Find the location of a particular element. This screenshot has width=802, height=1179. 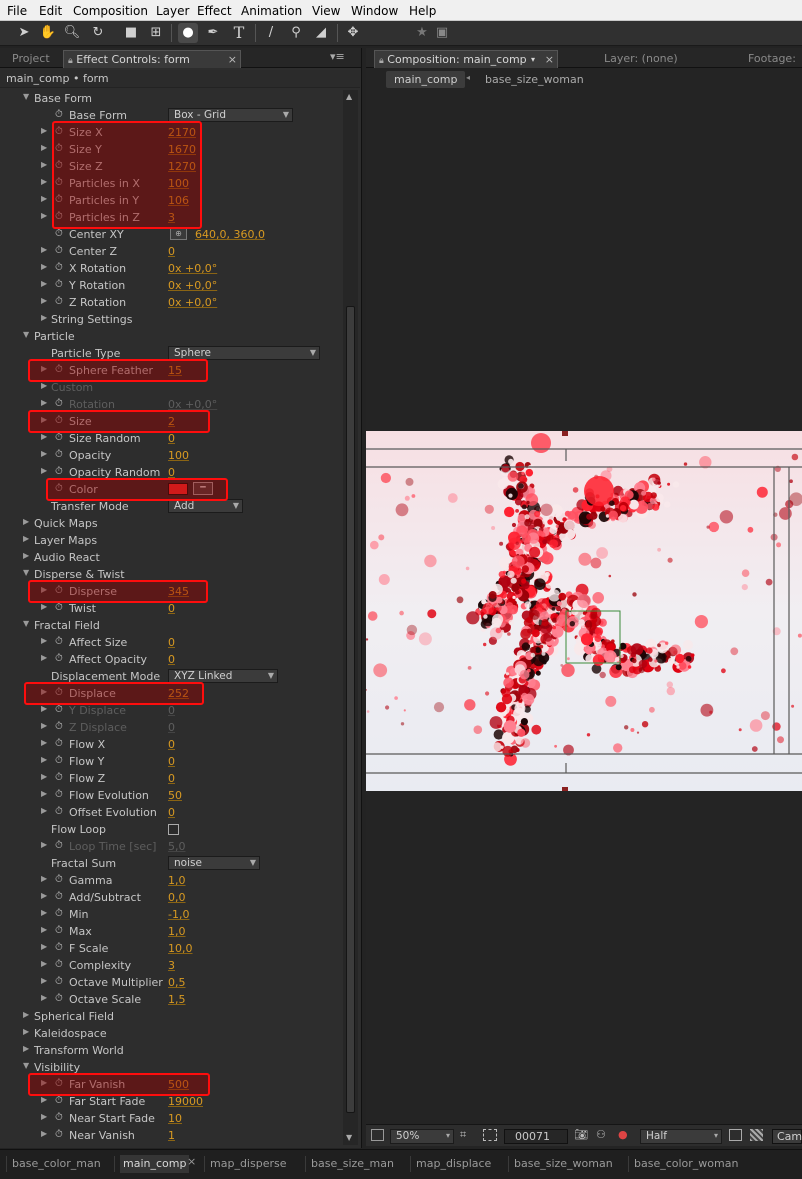

crosshair-icon: ⊕ is located at coordinates (178, 234).